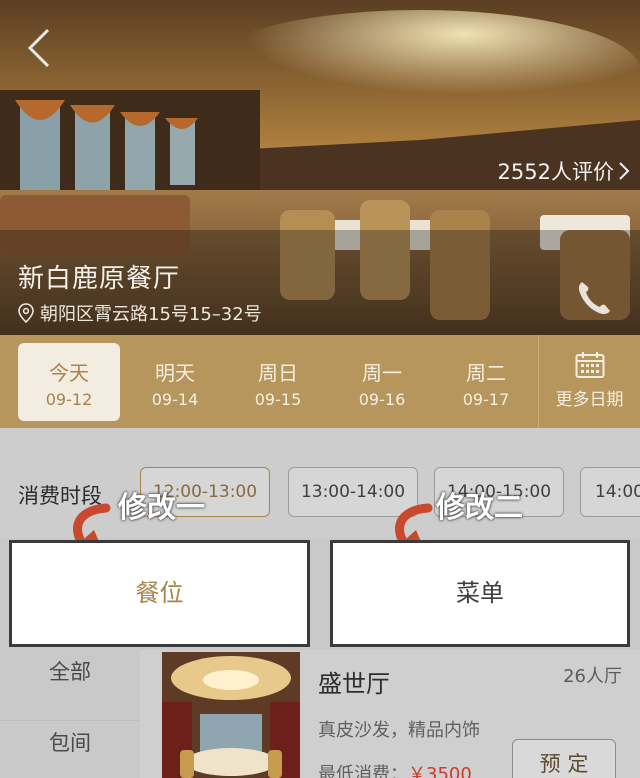 This screenshot has width=640, height=778. I want to click on minimum-spend: 最低消费：￥3500, so click(395, 769).